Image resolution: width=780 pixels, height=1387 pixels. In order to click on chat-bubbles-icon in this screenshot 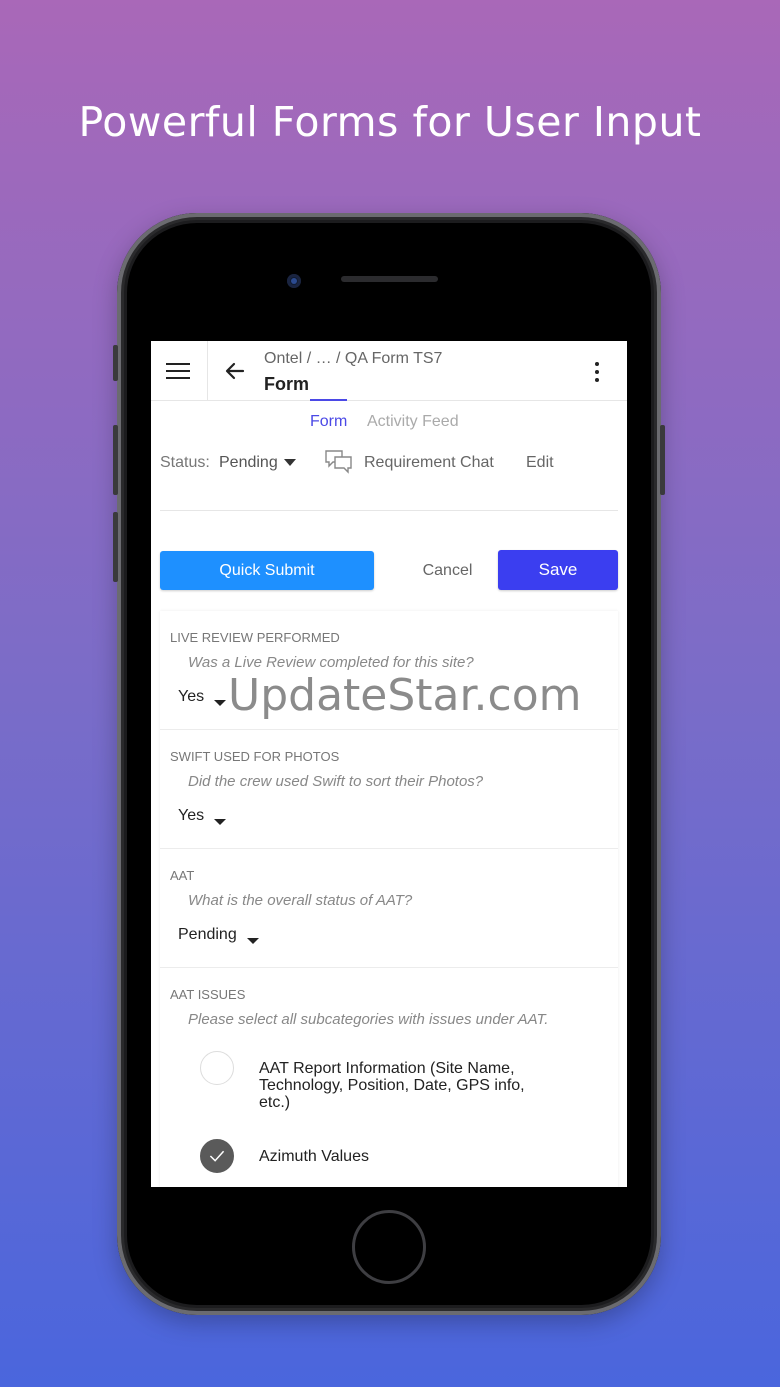, I will do `click(339, 462)`.